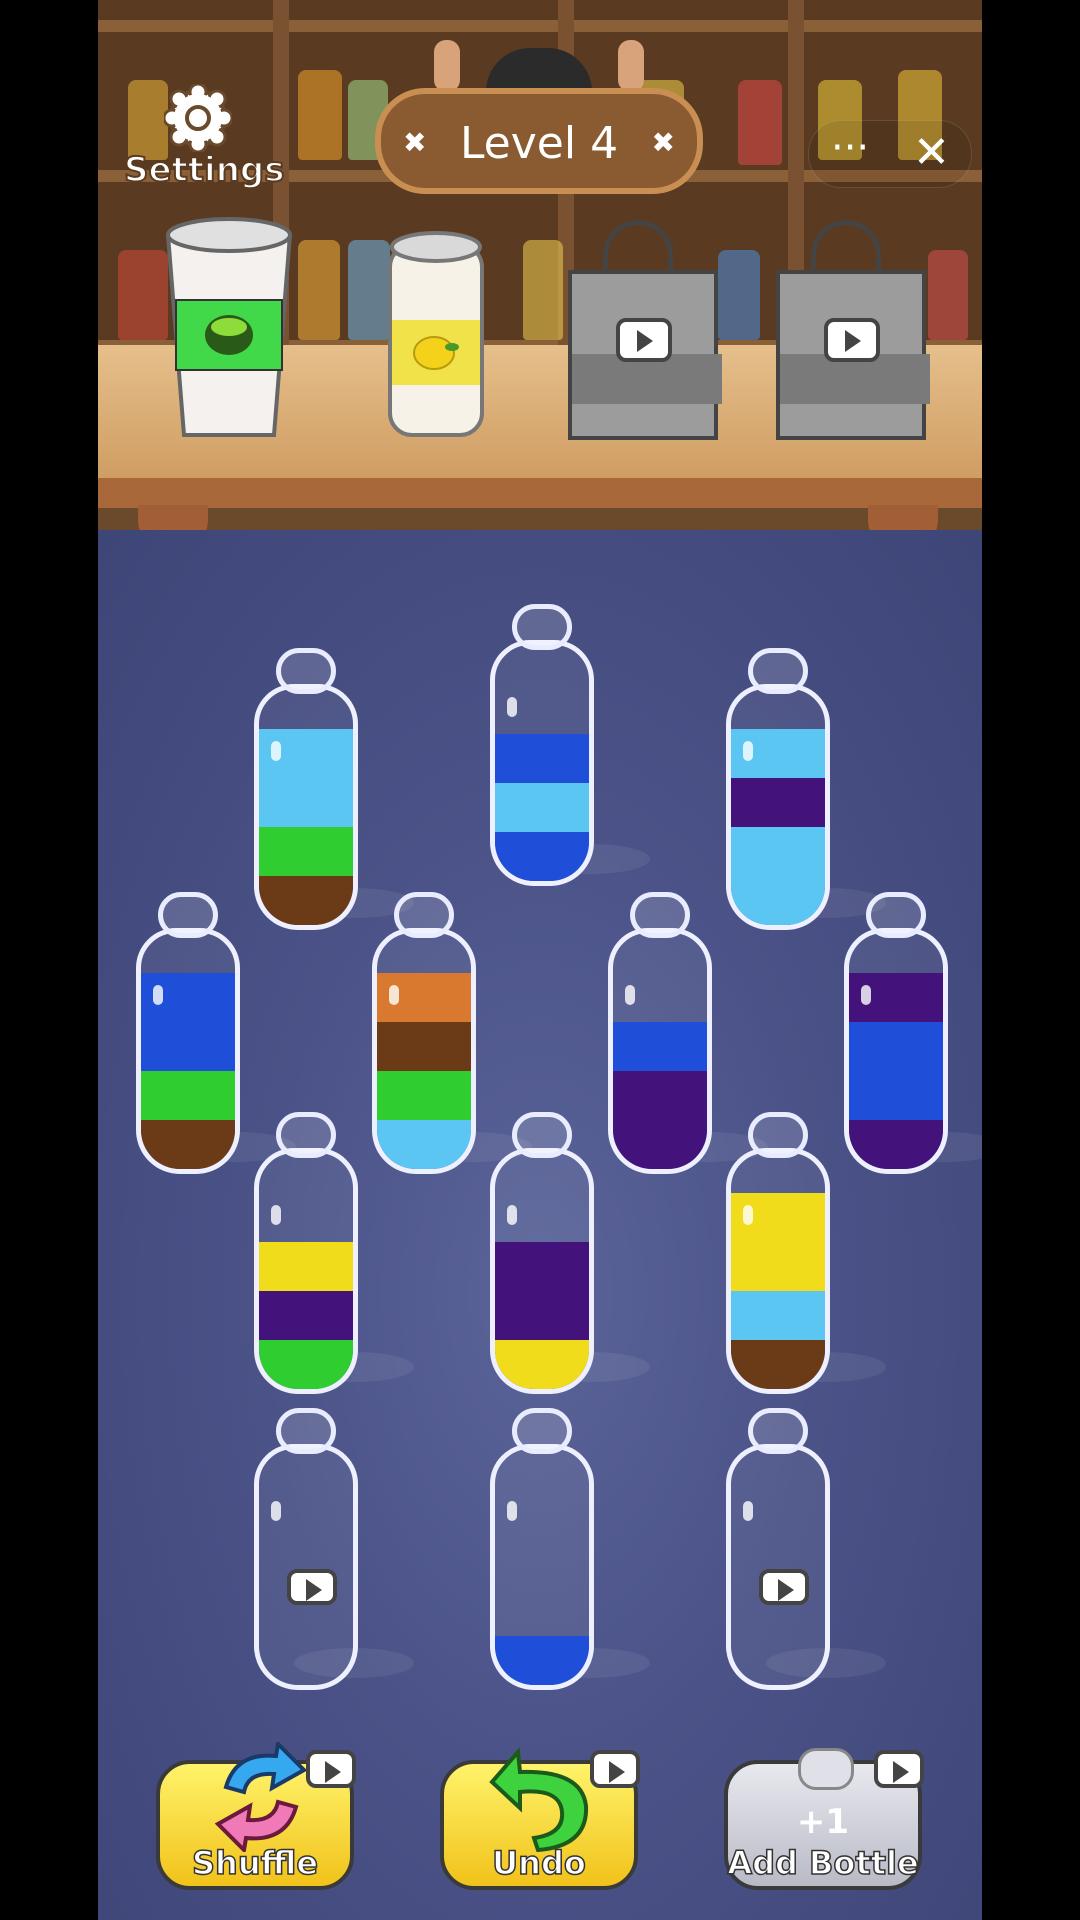  I want to click on more-icon: ···, so click(850, 148).